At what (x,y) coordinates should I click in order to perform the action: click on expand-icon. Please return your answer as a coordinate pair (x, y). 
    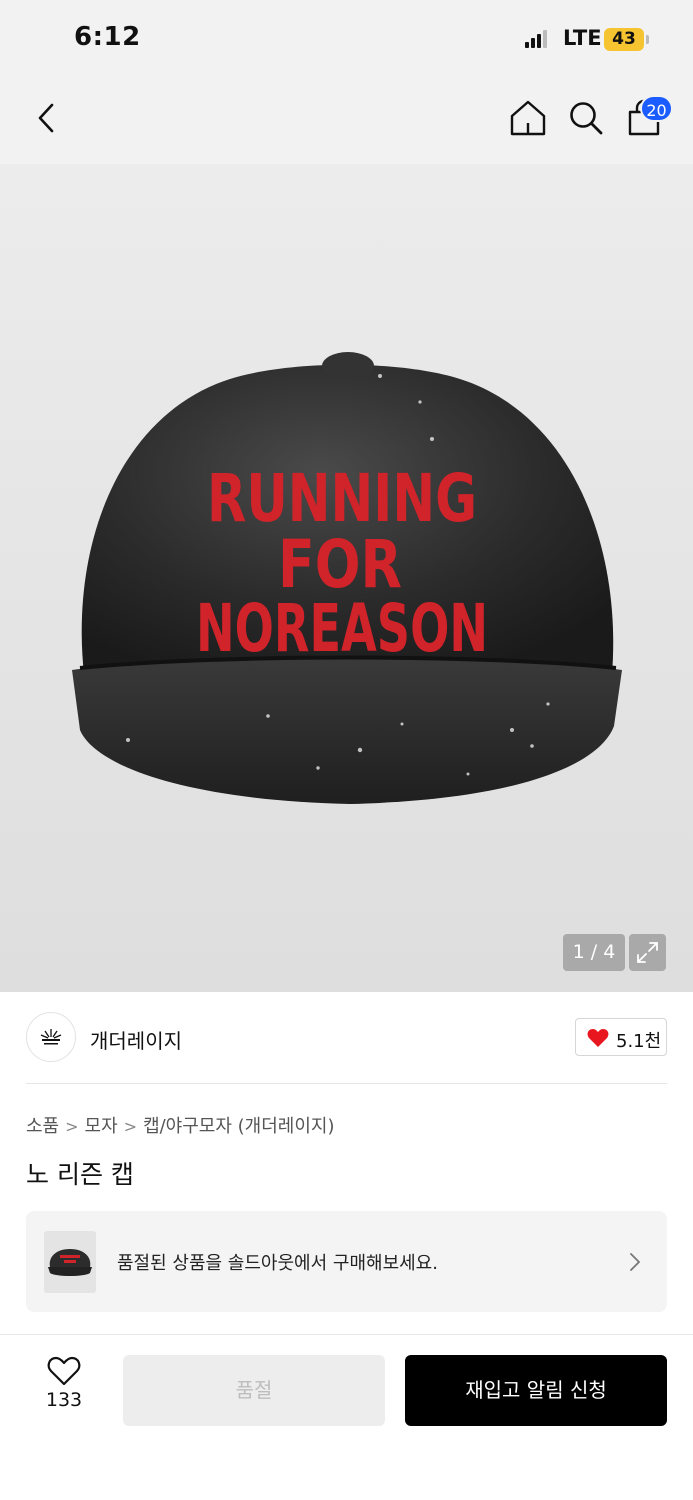
    Looking at the image, I should click on (647, 952).